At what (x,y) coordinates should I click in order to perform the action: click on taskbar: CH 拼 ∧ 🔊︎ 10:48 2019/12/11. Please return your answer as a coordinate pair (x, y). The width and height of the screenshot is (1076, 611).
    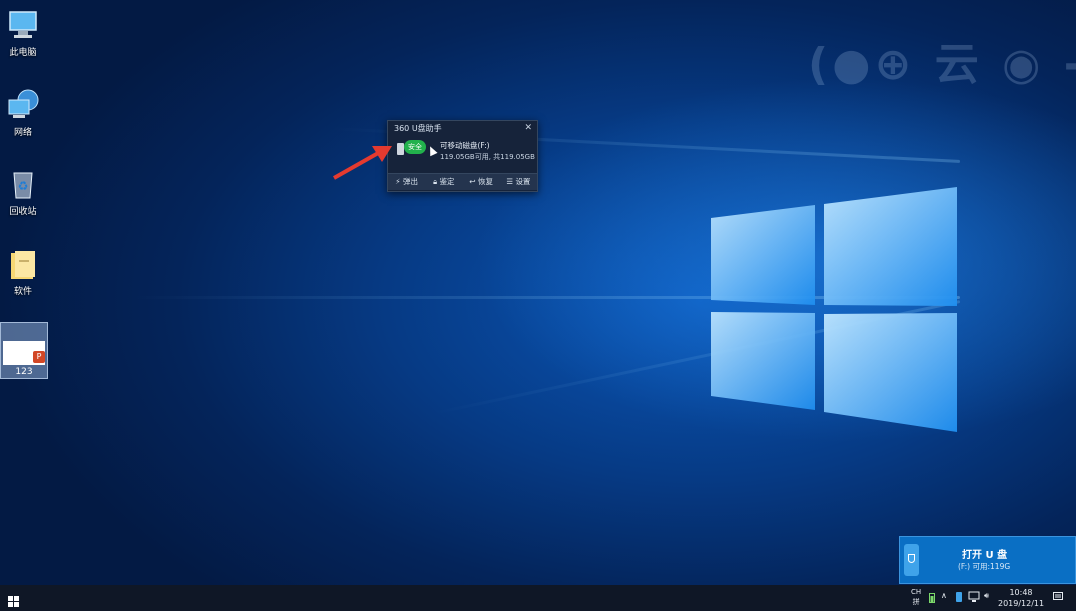
    Looking at the image, I should click on (538, 598).